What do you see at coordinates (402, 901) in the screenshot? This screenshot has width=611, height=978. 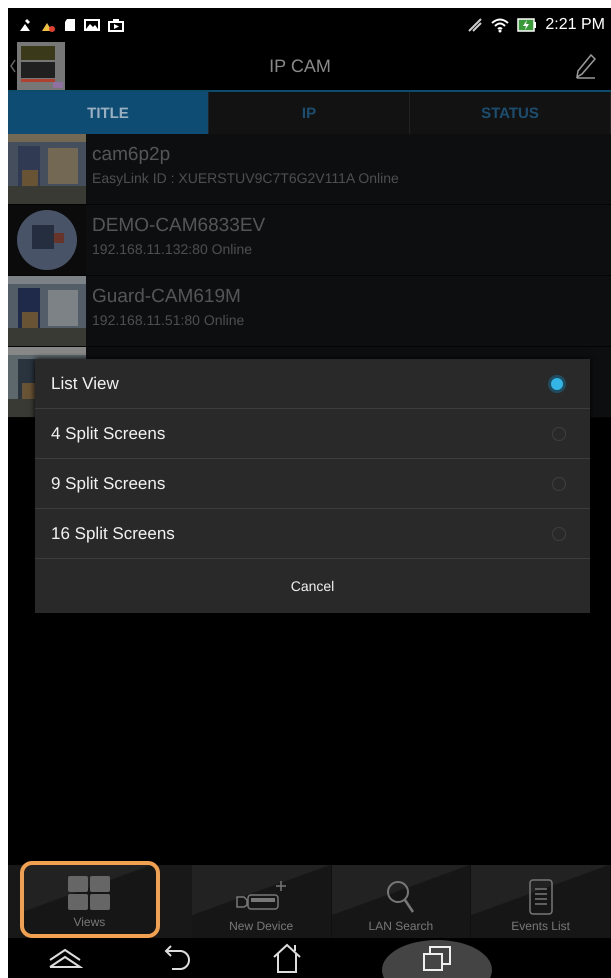 I see `toolbar-button: LAN Search` at bounding box center [402, 901].